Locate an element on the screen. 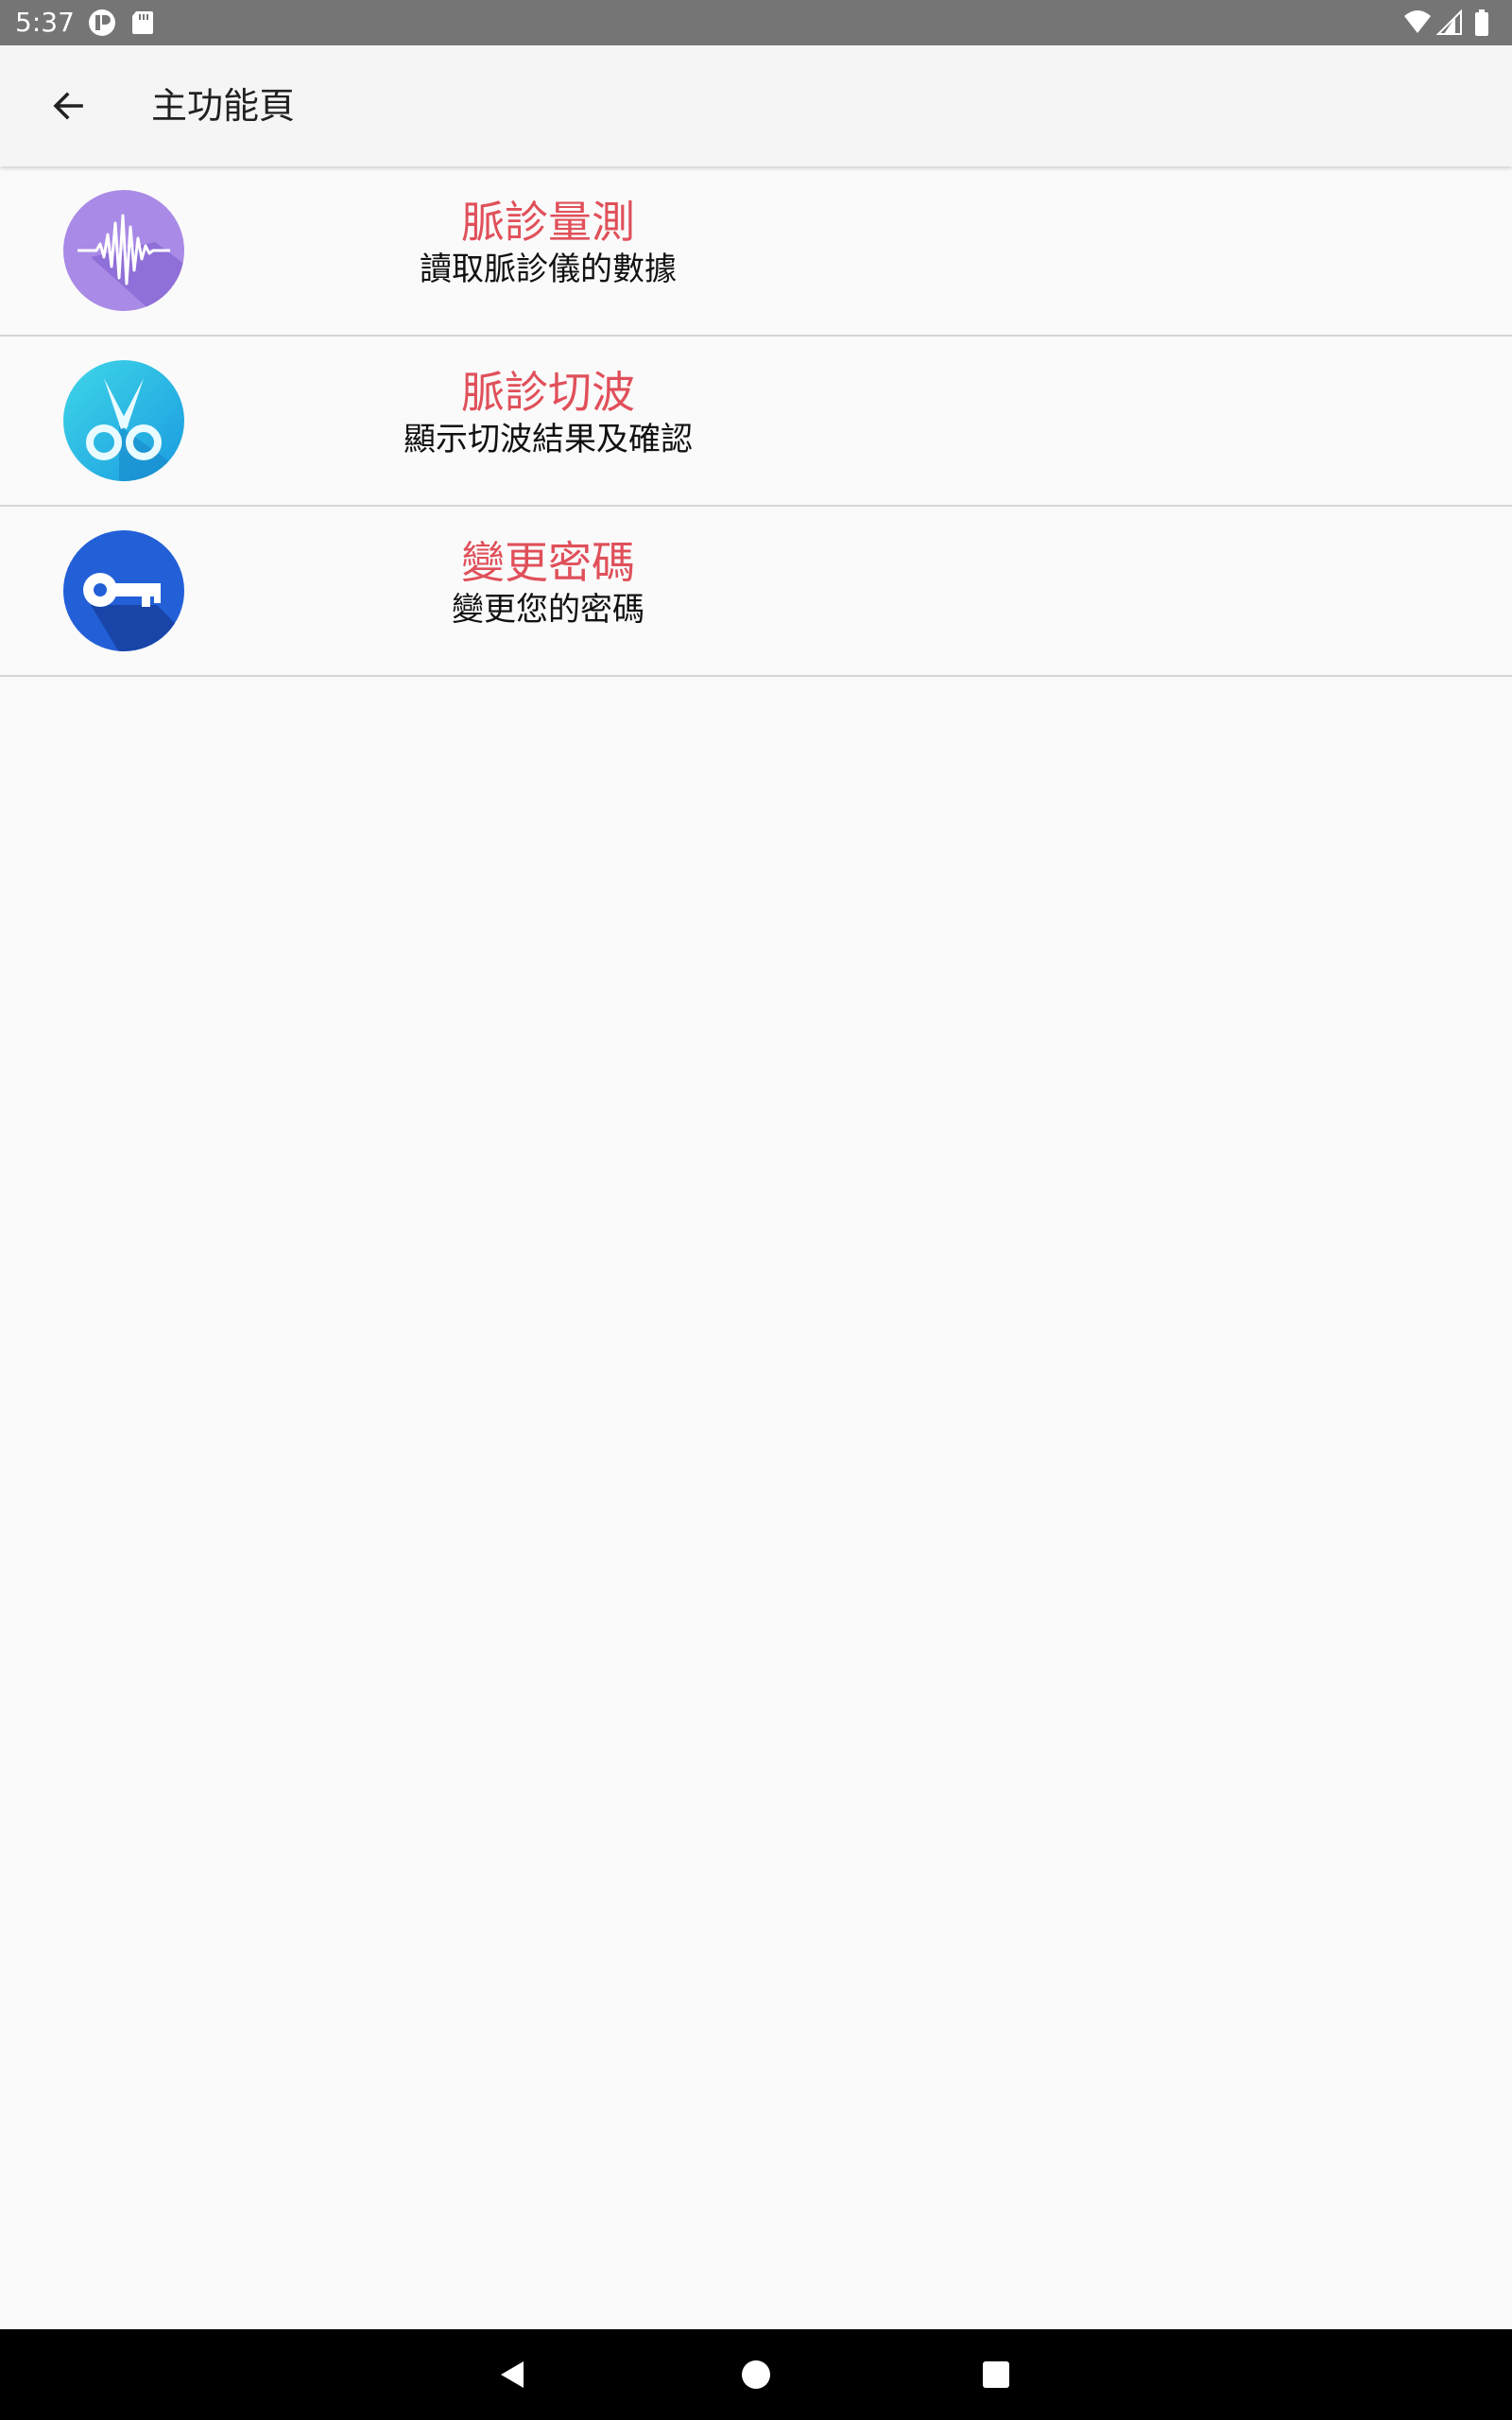 Image resolution: width=1512 pixels, height=2420 pixels. arrow-left-icon is located at coordinates (68, 106).